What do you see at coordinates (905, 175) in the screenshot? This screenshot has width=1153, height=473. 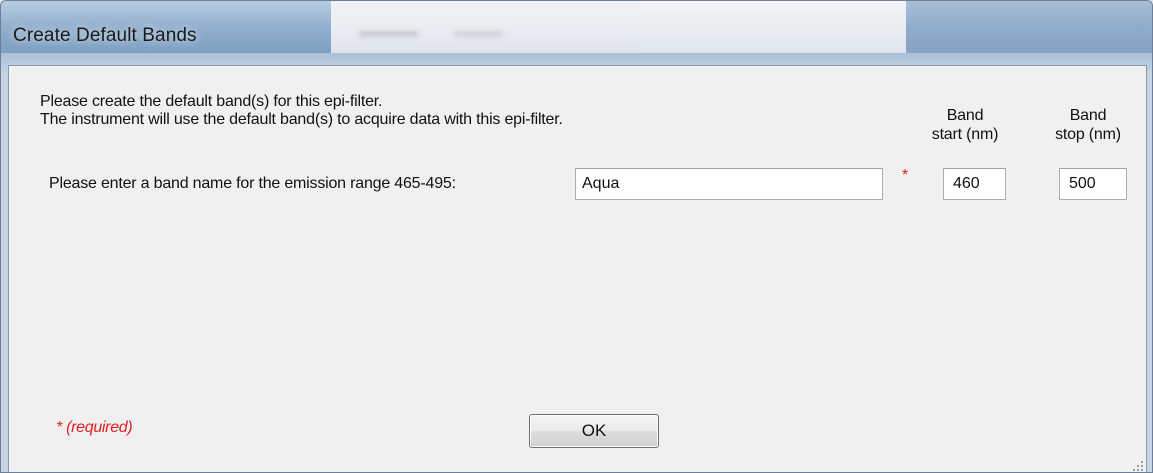 I see `required-marker: *` at bounding box center [905, 175].